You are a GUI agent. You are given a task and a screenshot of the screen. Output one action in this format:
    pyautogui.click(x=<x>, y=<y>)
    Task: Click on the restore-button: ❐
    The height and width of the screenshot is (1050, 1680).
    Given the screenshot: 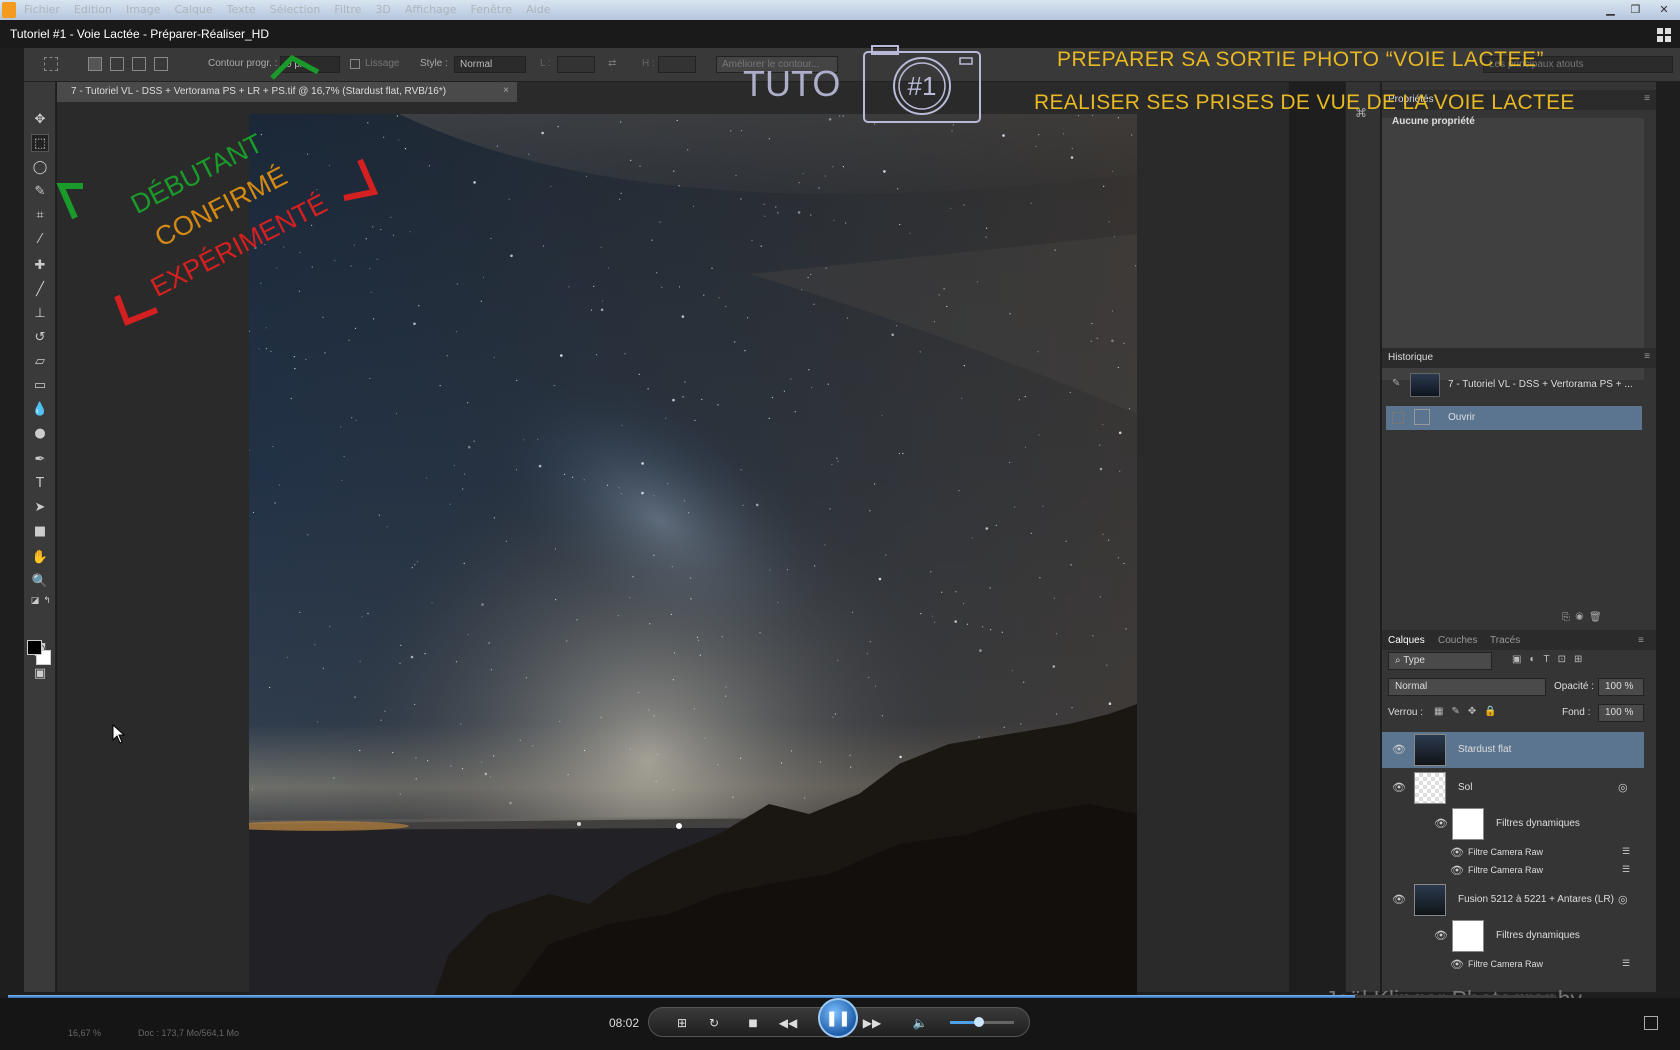 What is the action you would take?
    pyautogui.click(x=1635, y=9)
    